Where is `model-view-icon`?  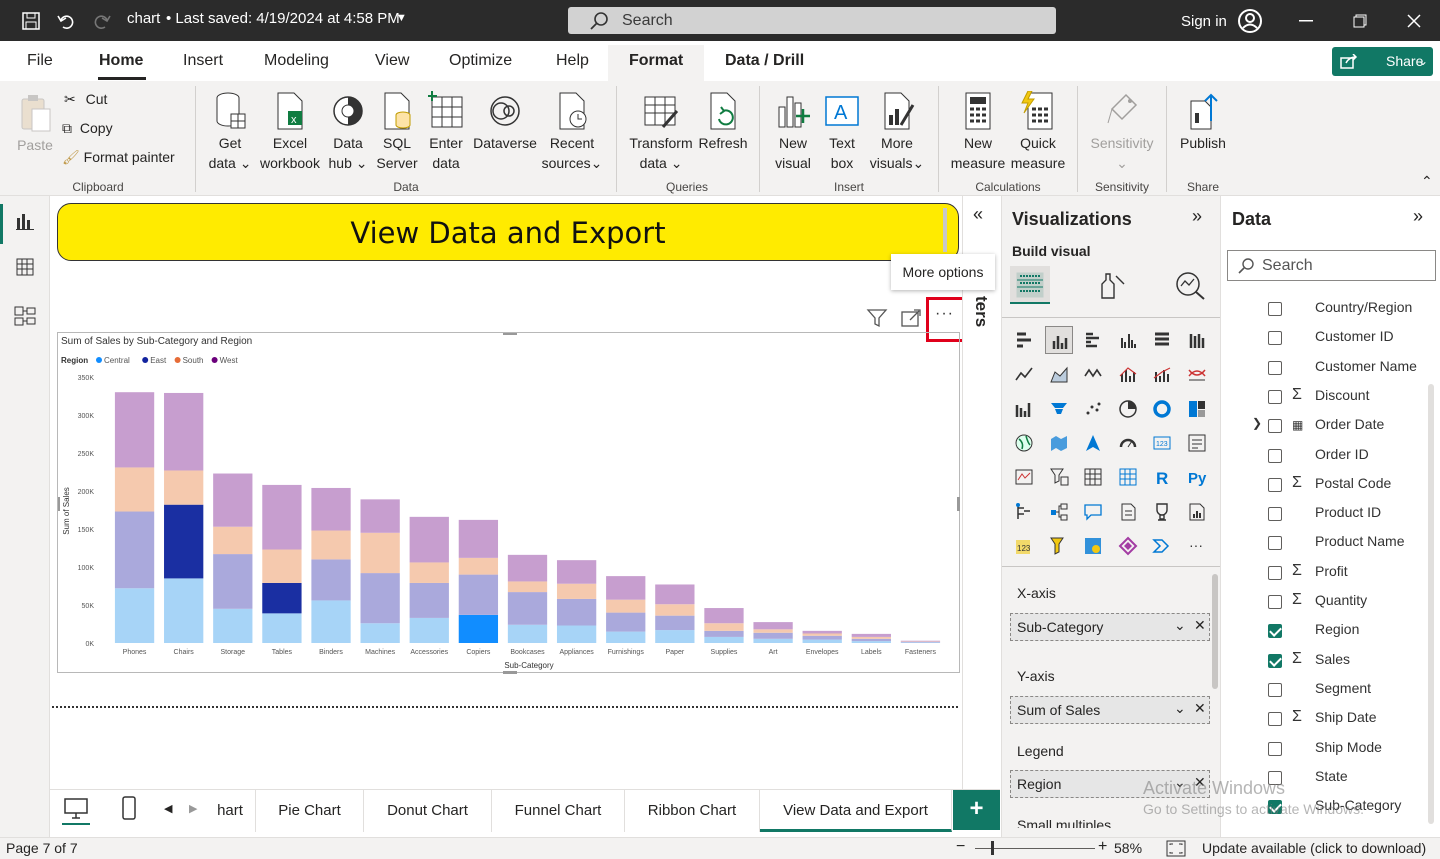
model-view-icon is located at coordinates (25, 316).